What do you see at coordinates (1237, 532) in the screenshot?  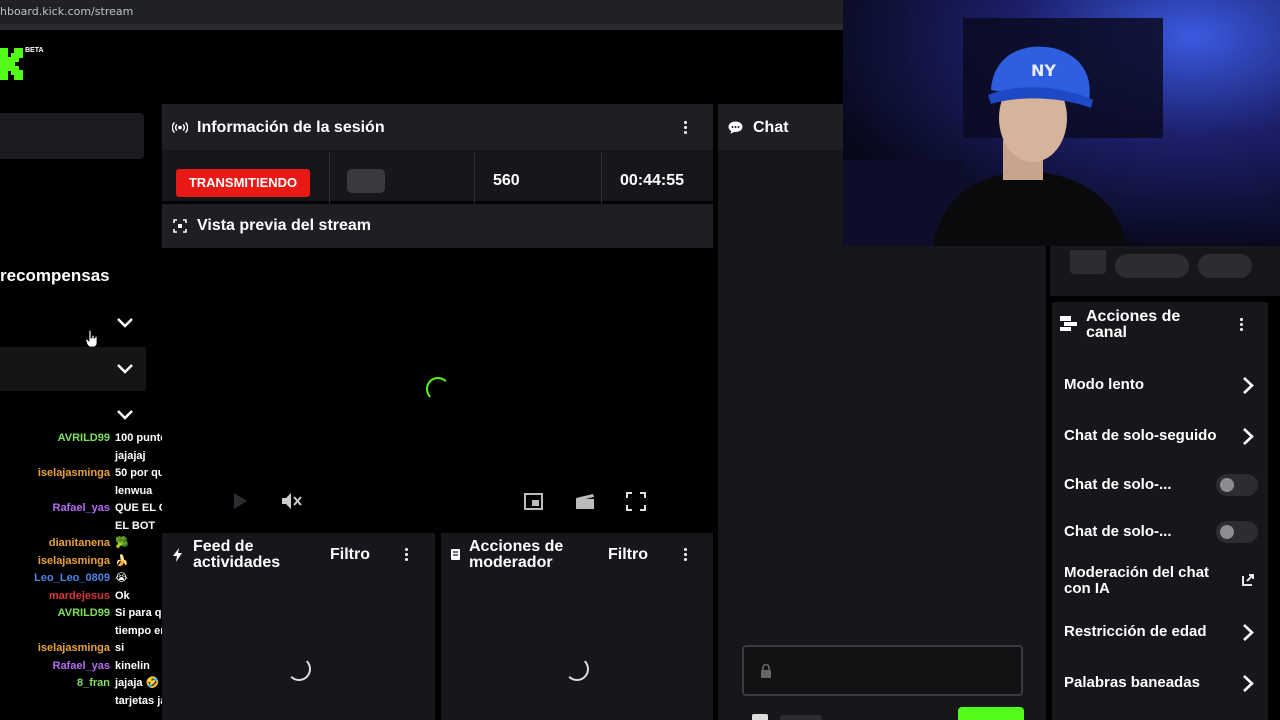 I see `emote-only-toggle` at bounding box center [1237, 532].